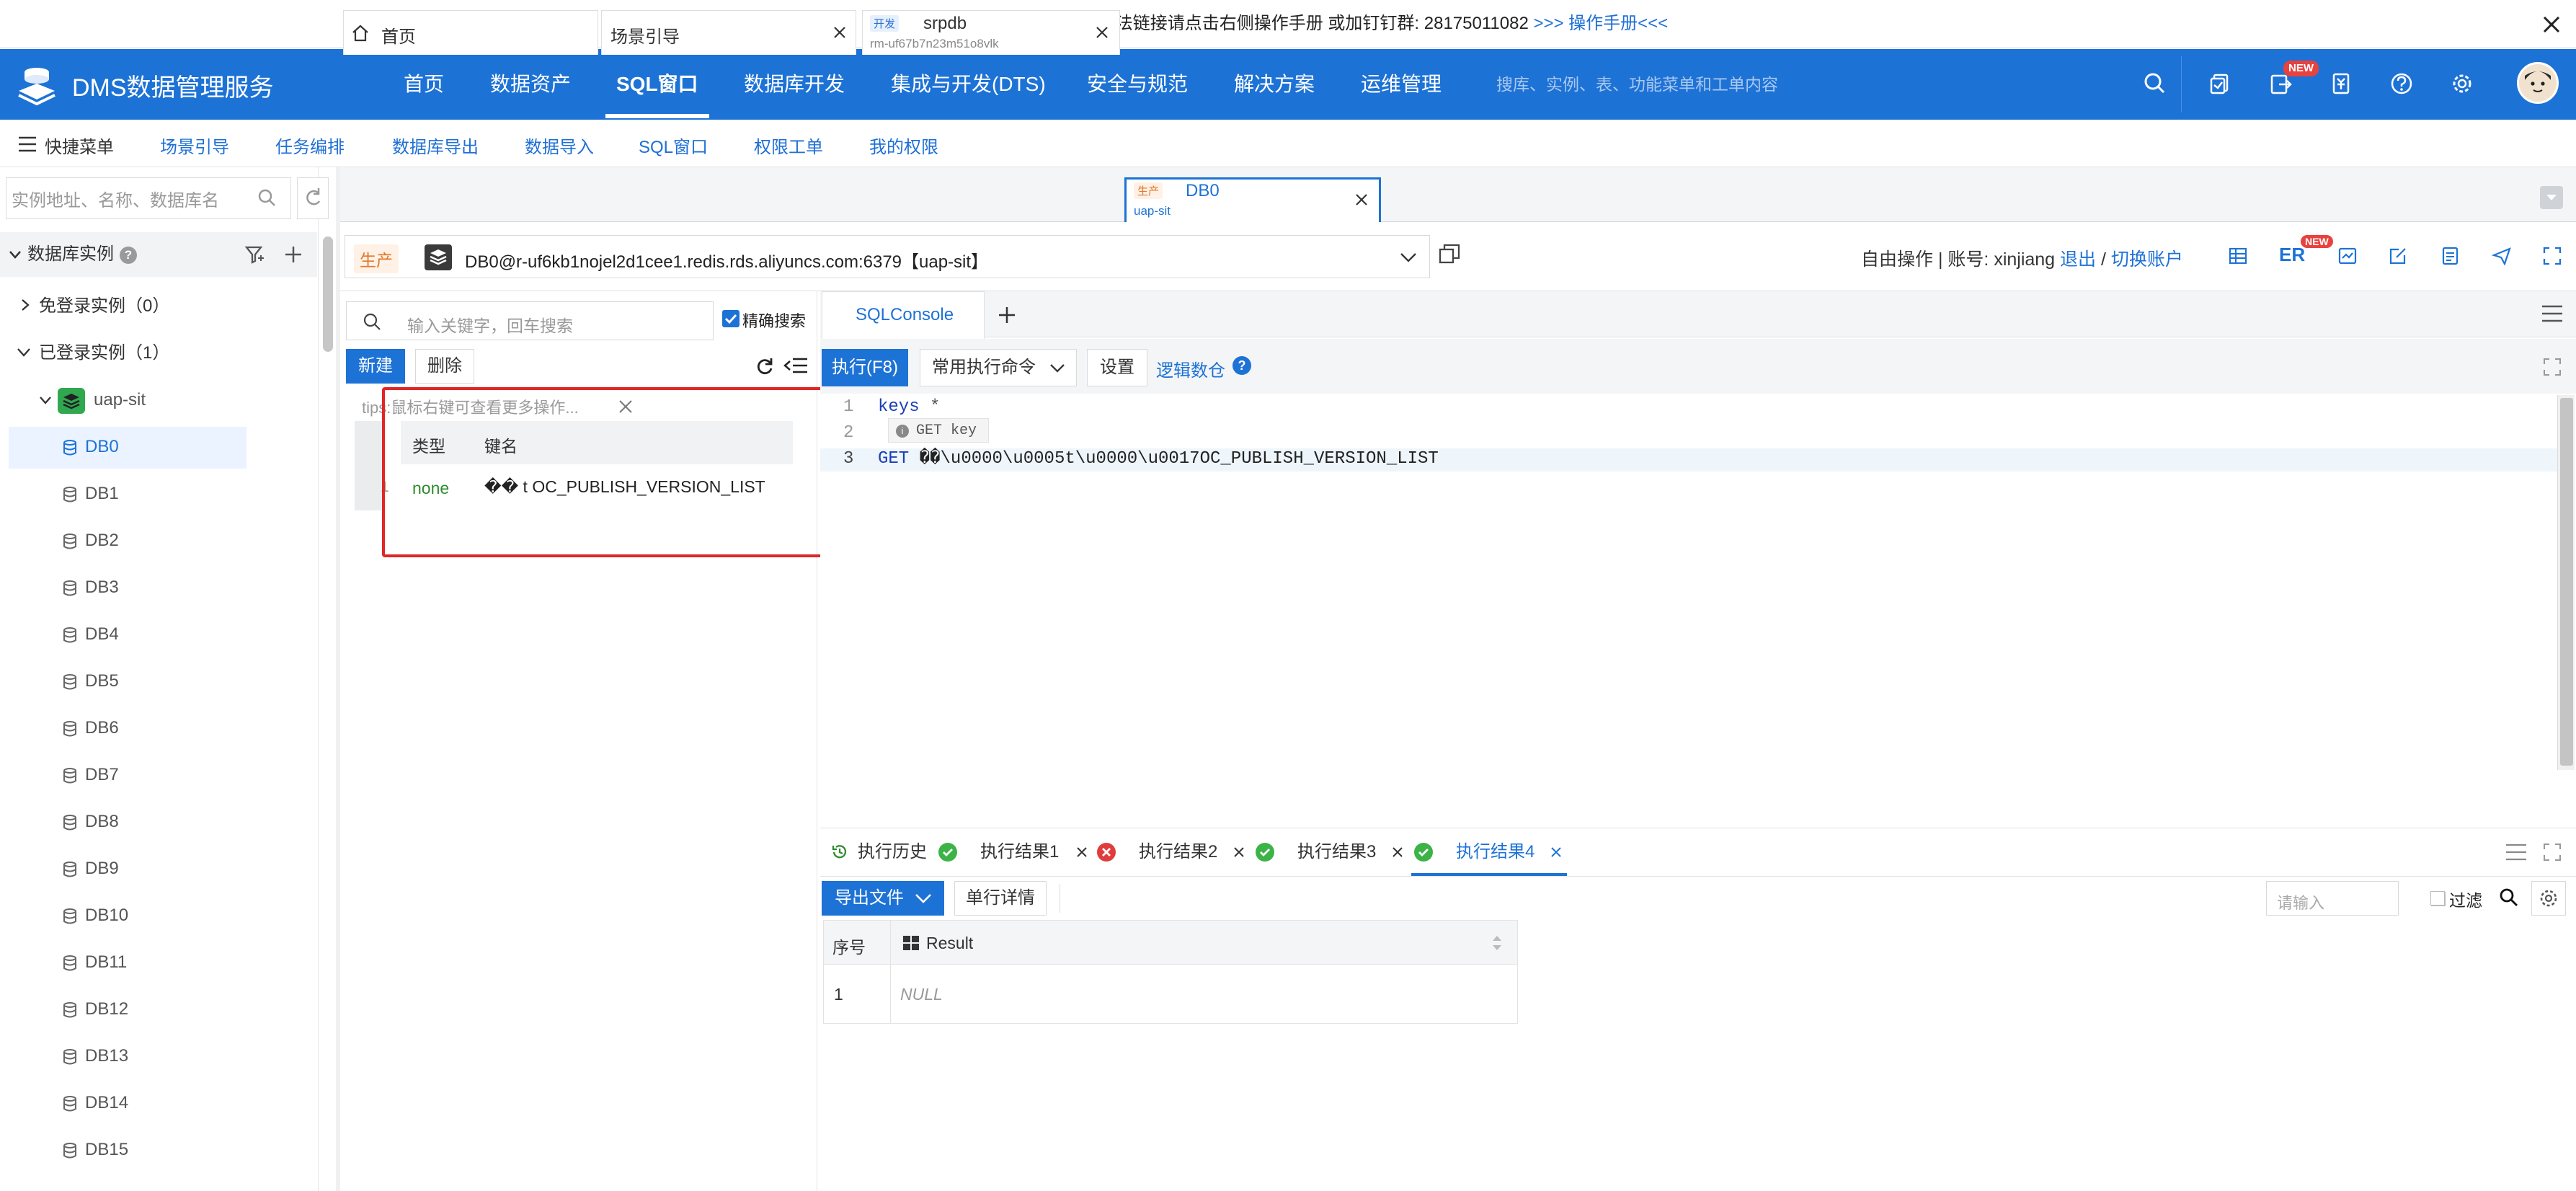  Describe the element at coordinates (106, 1009) in the screenshot. I see `sidebar-item-db12: DB12` at that location.